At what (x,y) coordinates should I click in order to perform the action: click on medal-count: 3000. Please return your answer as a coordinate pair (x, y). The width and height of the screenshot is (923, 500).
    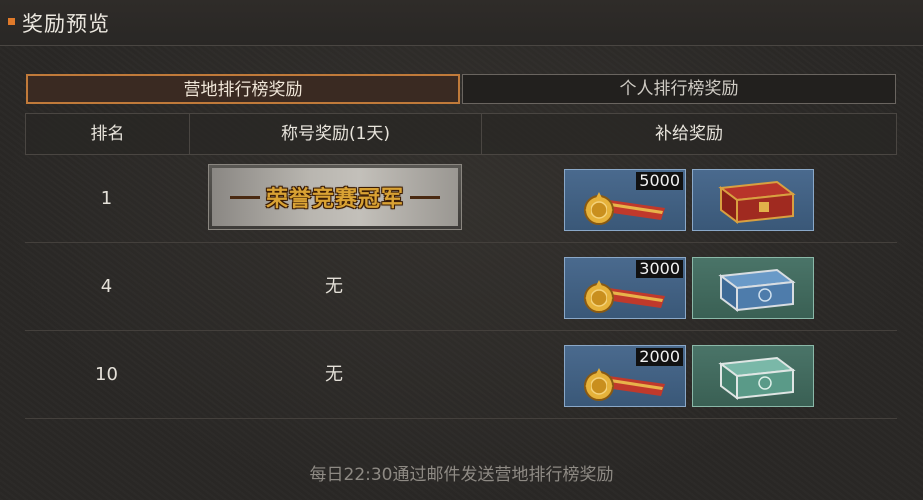
    Looking at the image, I should click on (659, 269).